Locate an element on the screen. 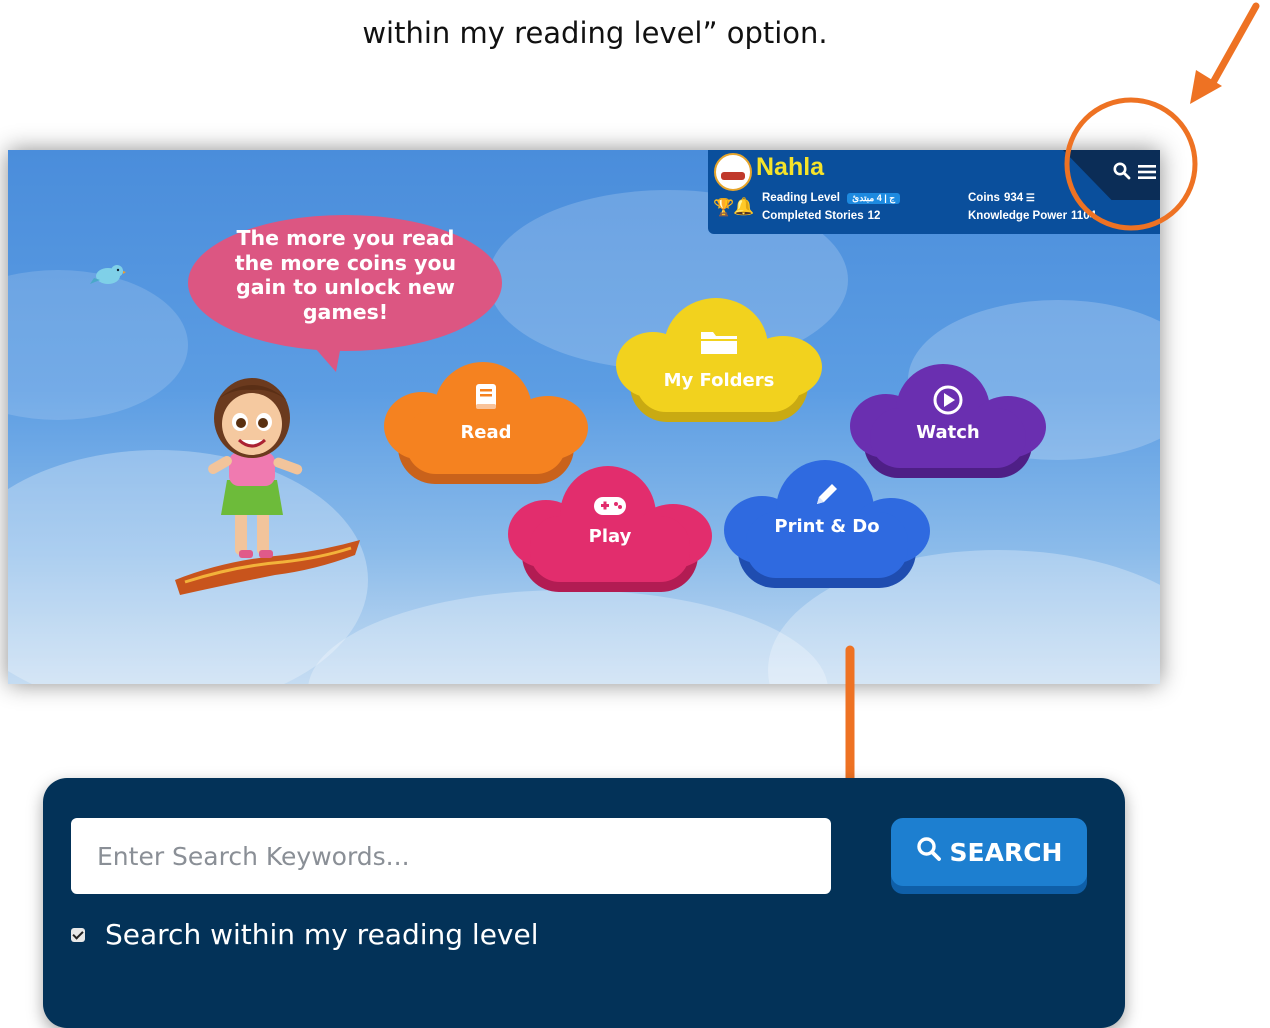 The image size is (1270, 1028). search-button: SEARCH is located at coordinates (989, 852).